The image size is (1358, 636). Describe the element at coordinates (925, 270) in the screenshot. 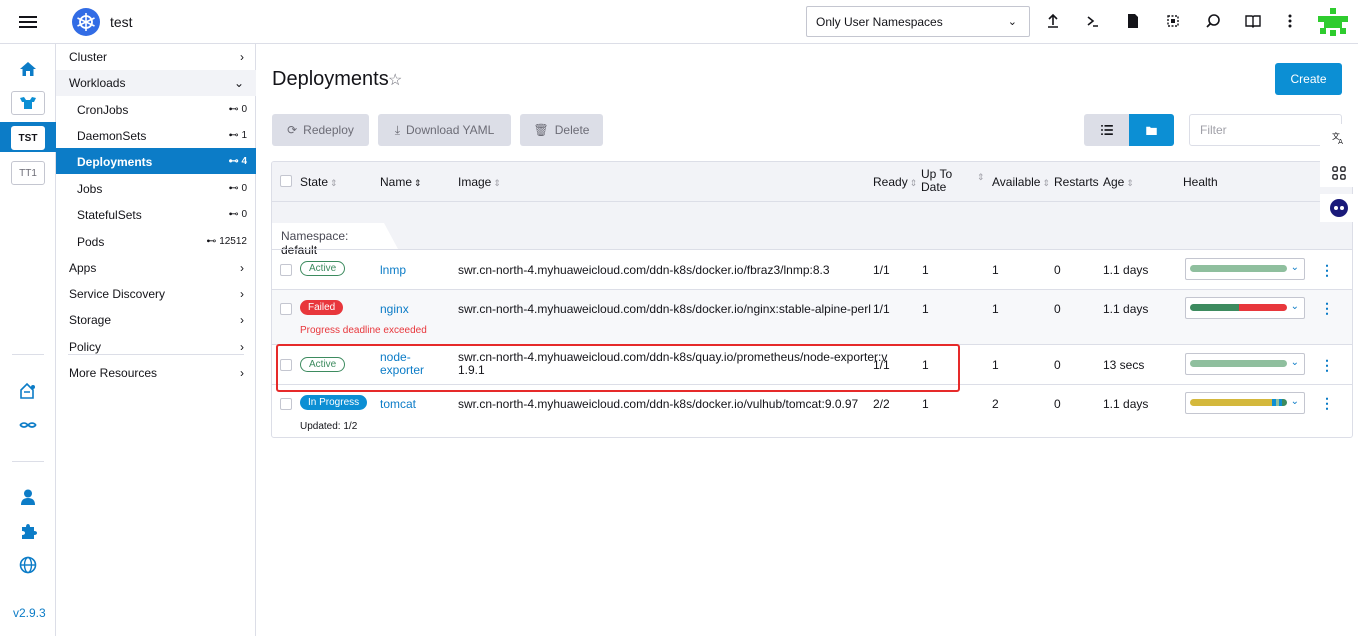

I see `uptodate-cell: 1` at that location.